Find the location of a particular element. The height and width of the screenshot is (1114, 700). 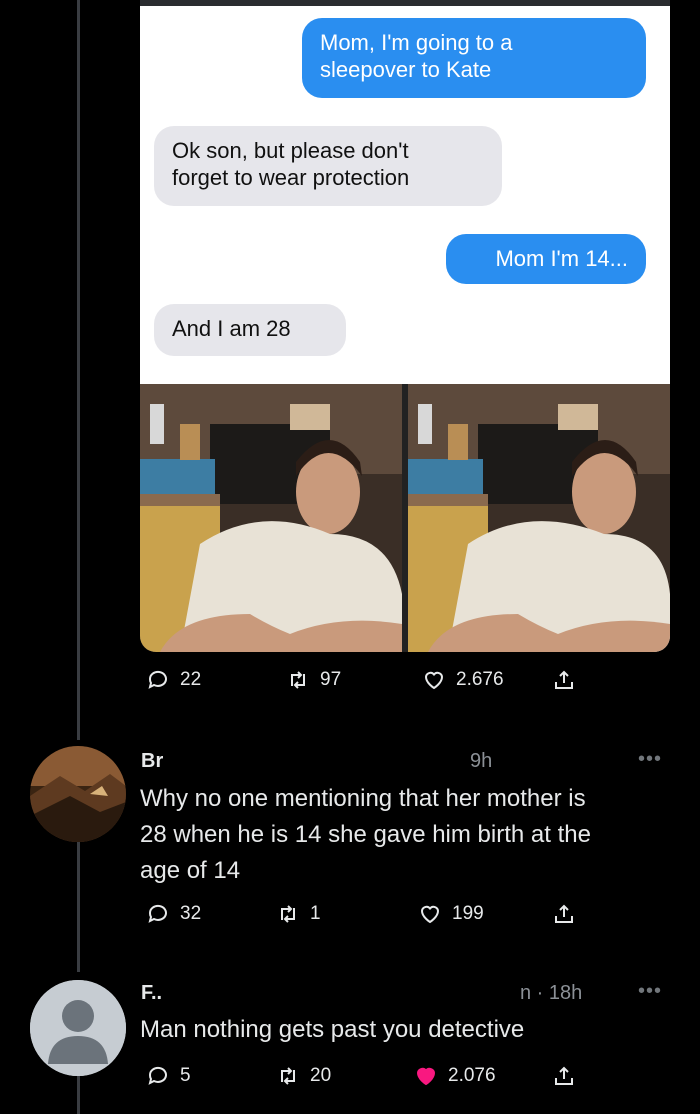

reply-author-name: F.. is located at coordinates (151, 993).